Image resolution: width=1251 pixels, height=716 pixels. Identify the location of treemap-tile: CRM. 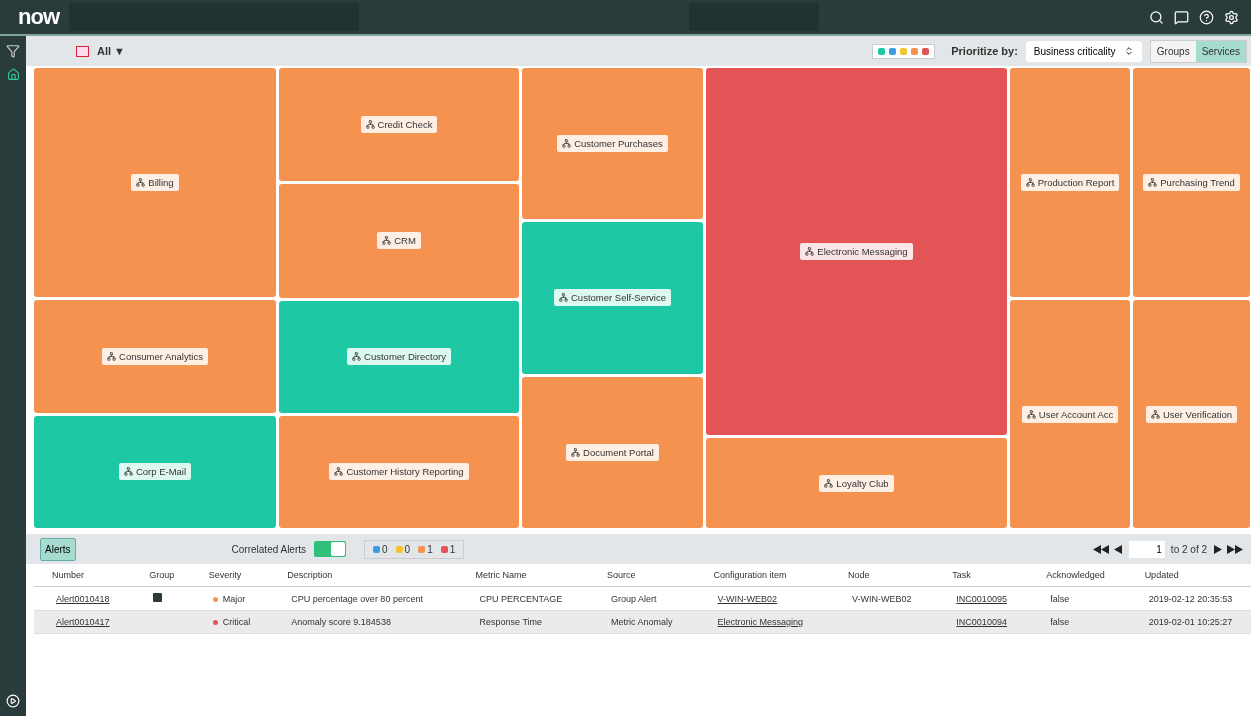
(399, 241).